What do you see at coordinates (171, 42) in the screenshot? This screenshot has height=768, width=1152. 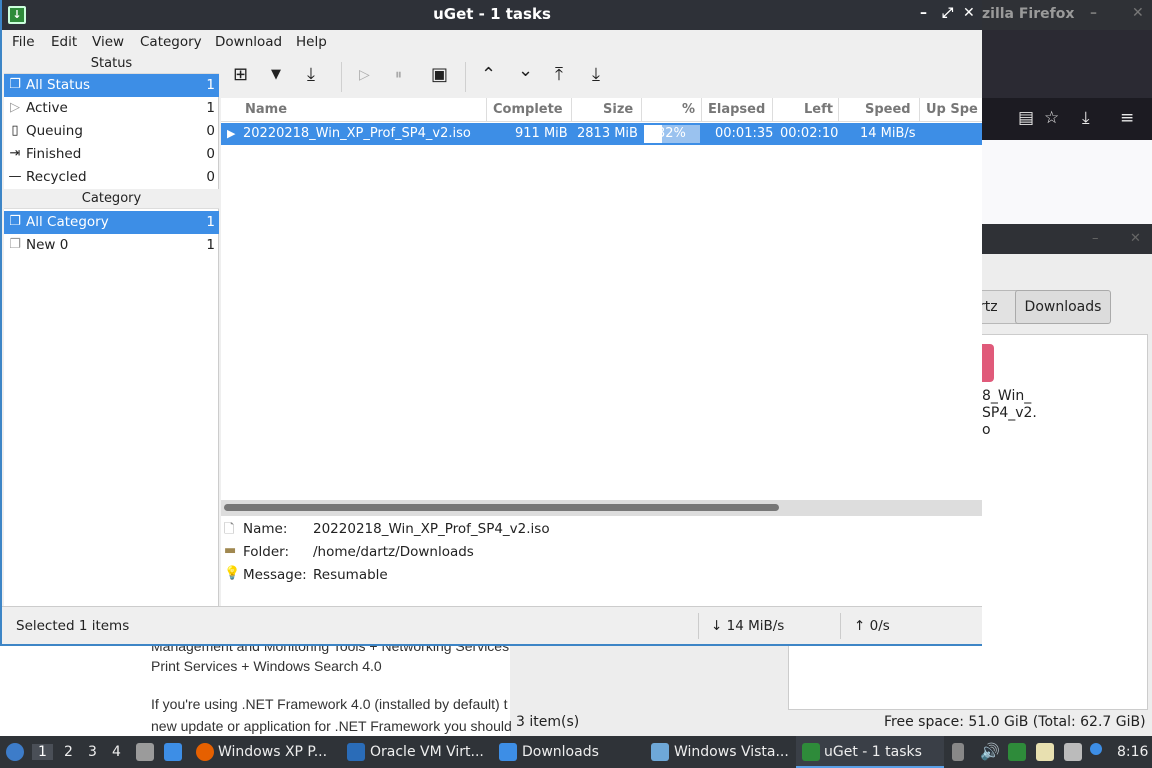 I see `menu-category: Category` at bounding box center [171, 42].